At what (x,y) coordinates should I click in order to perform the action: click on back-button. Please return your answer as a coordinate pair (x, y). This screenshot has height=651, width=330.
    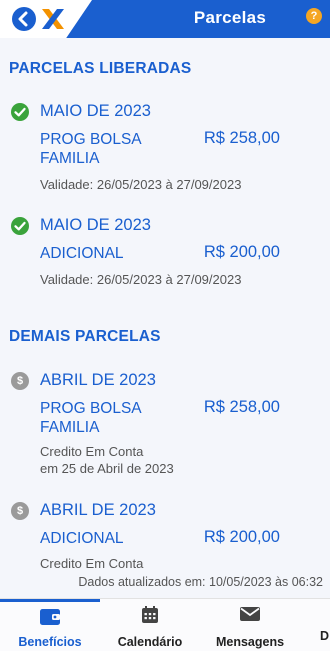
    Looking at the image, I should click on (24, 19).